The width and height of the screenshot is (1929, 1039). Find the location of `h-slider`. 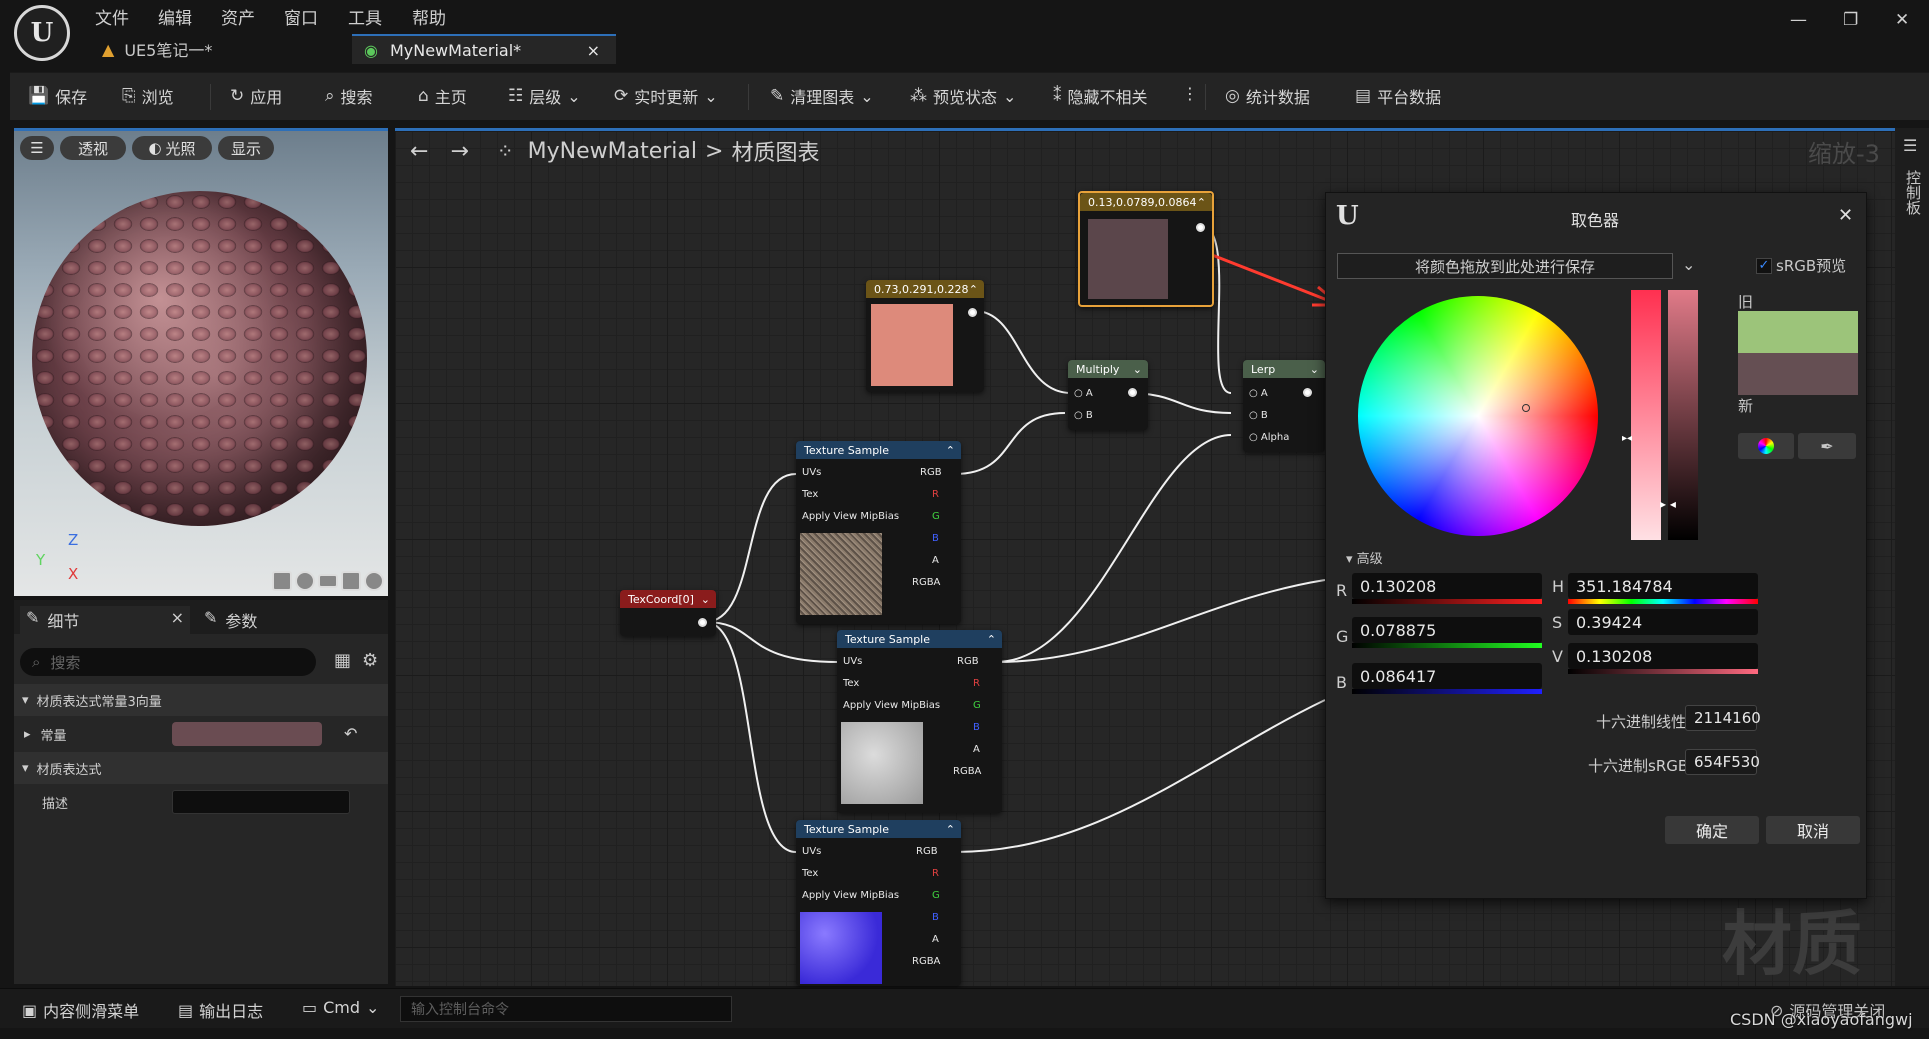

h-slider is located at coordinates (1663, 601).